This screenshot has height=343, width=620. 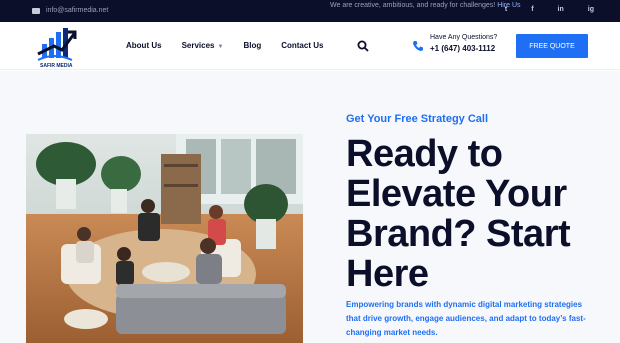 I want to click on nav-about: About Us, so click(x=144, y=45).